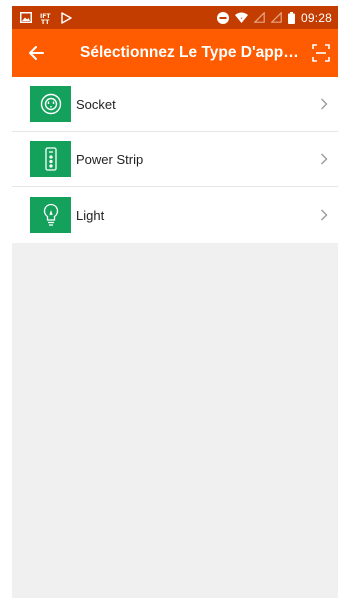 This screenshot has height=598, width=338. I want to click on device-type-socket: Socket, so click(175, 104).